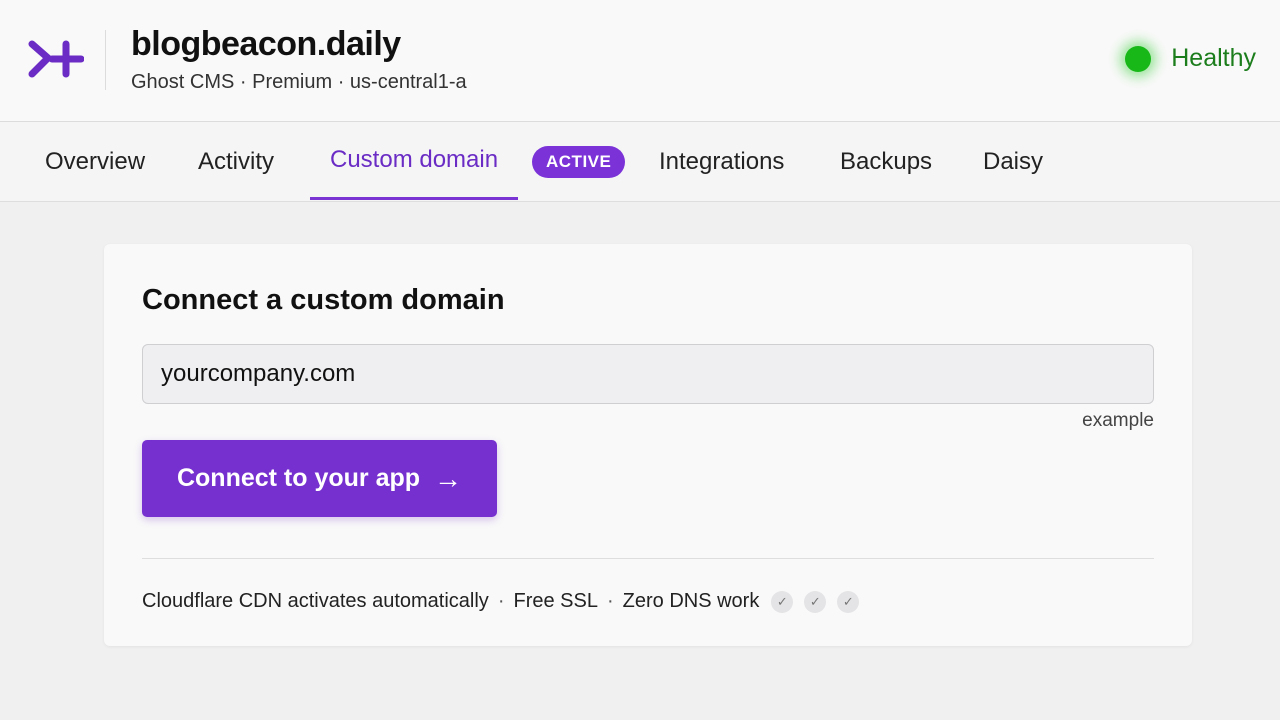  I want to click on active-badge-wrap: ACTIVE, so click(573, 161).